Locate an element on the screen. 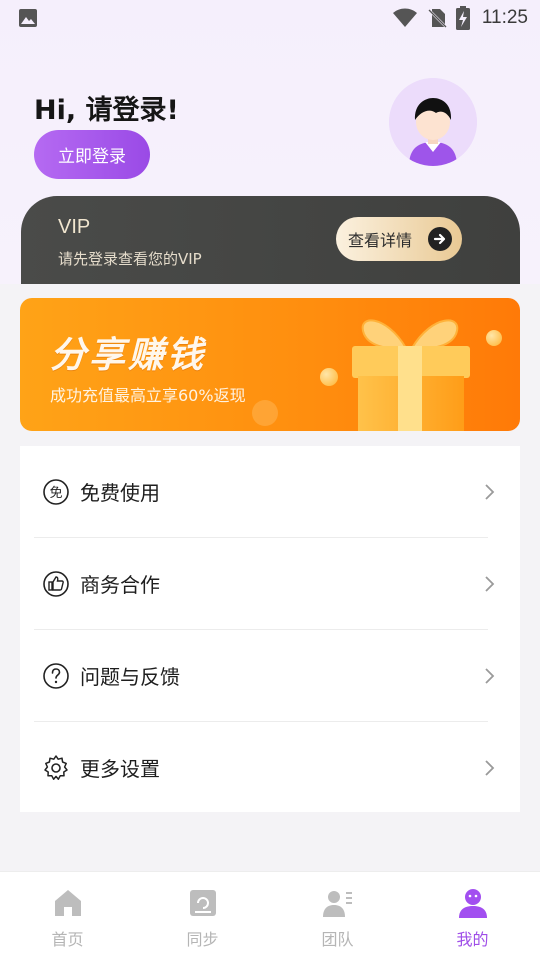 This screenshot has height=960, width=540. greeting-title: Hi, 请登录! is located at coordinates (106, 110).